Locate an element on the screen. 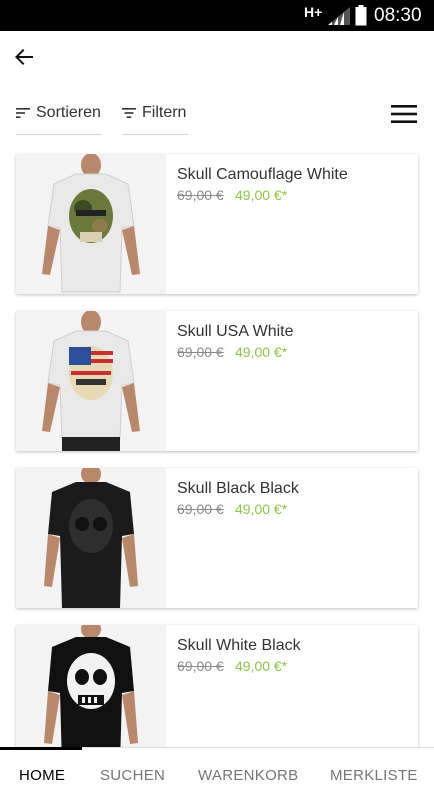 This screenshot has width=434, height=800. menu-button is located at coordinates (404, 114).